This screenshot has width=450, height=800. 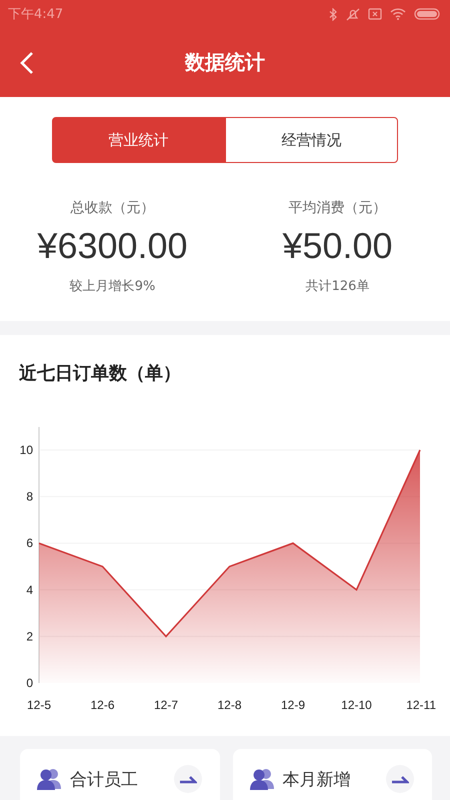 I want to click on card-label: 本月新增, so click(x=317, y=779).